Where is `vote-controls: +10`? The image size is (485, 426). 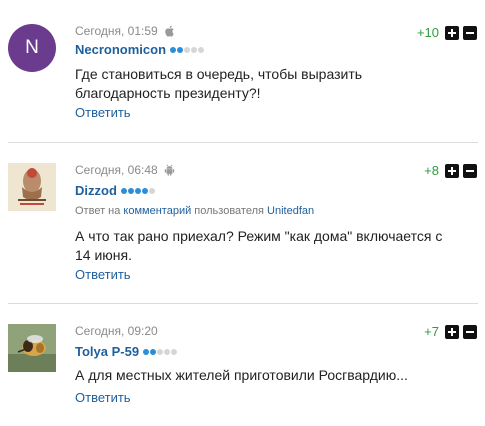 vote-controls: +10 is located at coordinates (447, 32).